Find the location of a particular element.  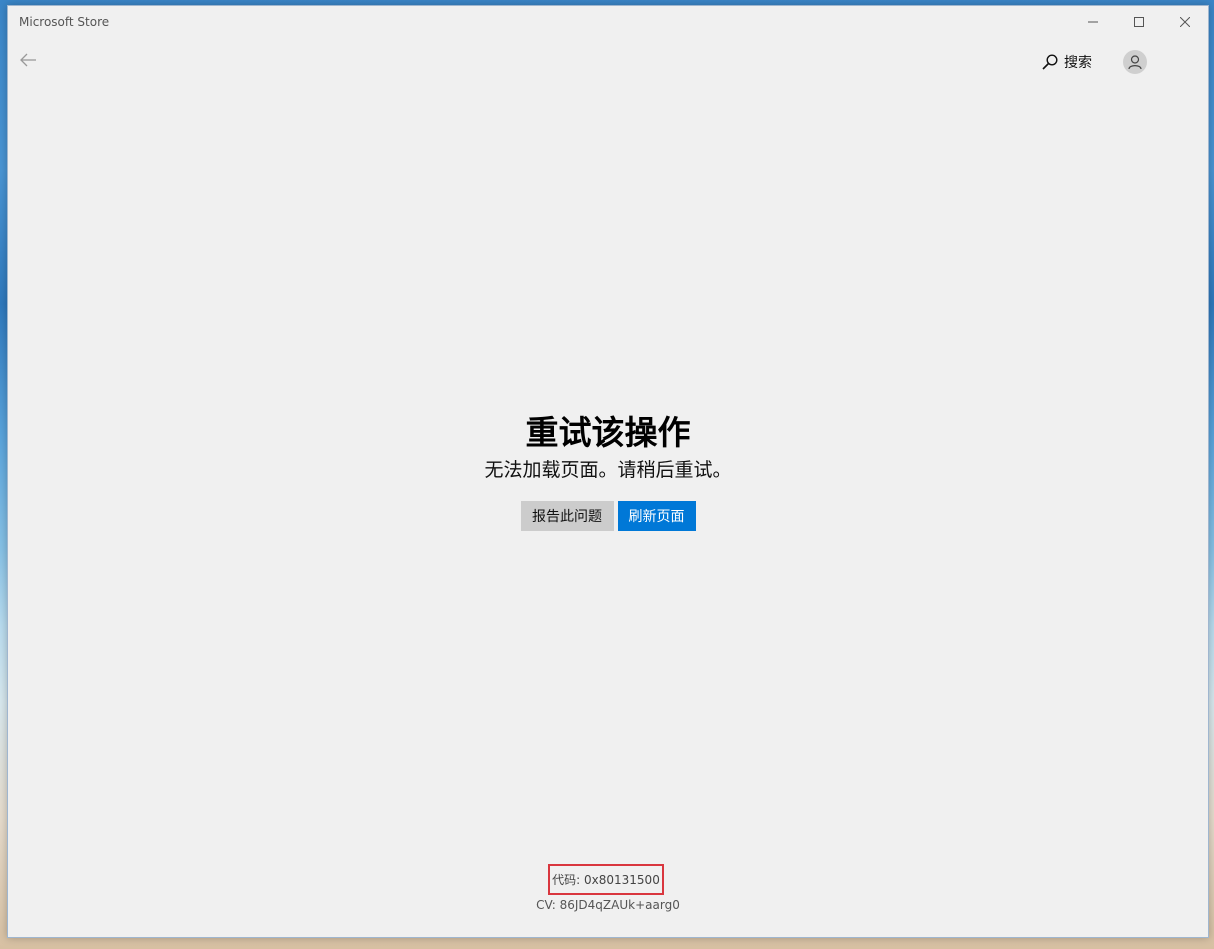

minimize-icon is located at coordinates (1093, 22).